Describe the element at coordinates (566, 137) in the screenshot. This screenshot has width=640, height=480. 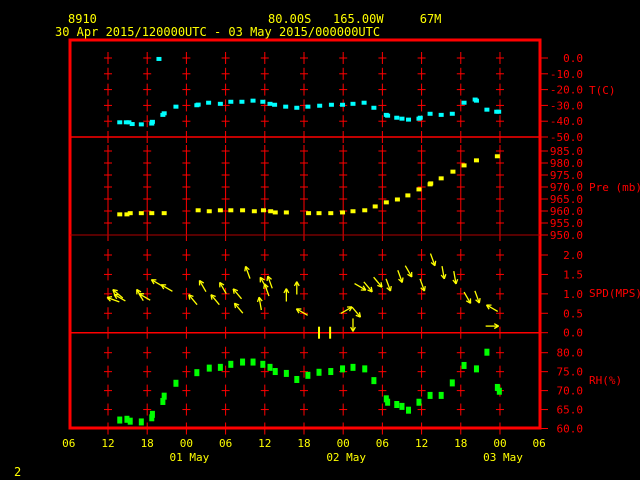
I see `y-tick-label: -50.0` at that location.